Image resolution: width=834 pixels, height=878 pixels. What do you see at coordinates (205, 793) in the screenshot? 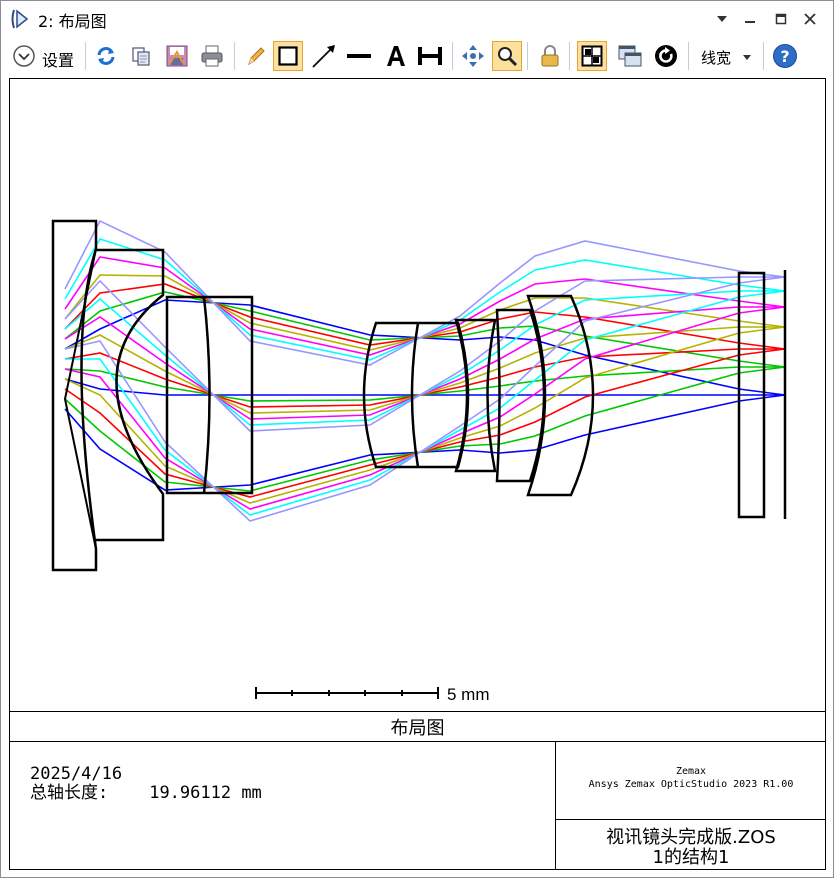
I see `total-axis-length-value: 19.96112 mm` at bounding box center [205, 793].